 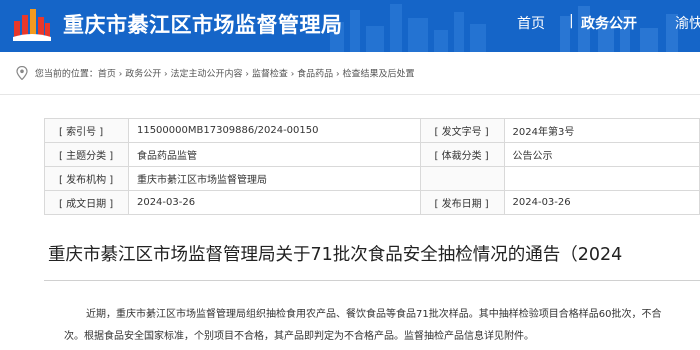 I want to click on nav-government-affairs: 政务公开, so click(x=609, y=23).